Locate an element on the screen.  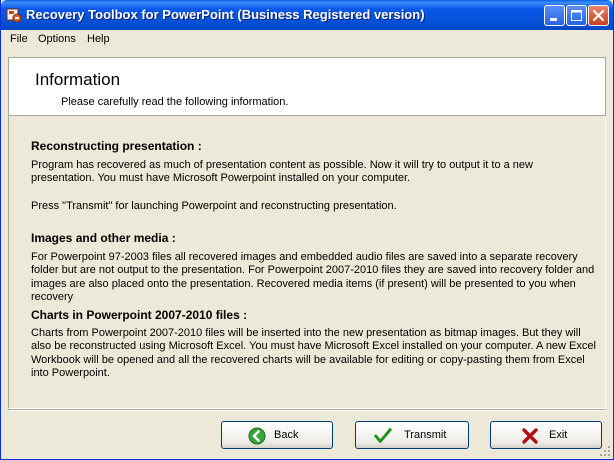
section-heading-reconstructing: Reconstructing presentation : is located at coordinates (116, 146).